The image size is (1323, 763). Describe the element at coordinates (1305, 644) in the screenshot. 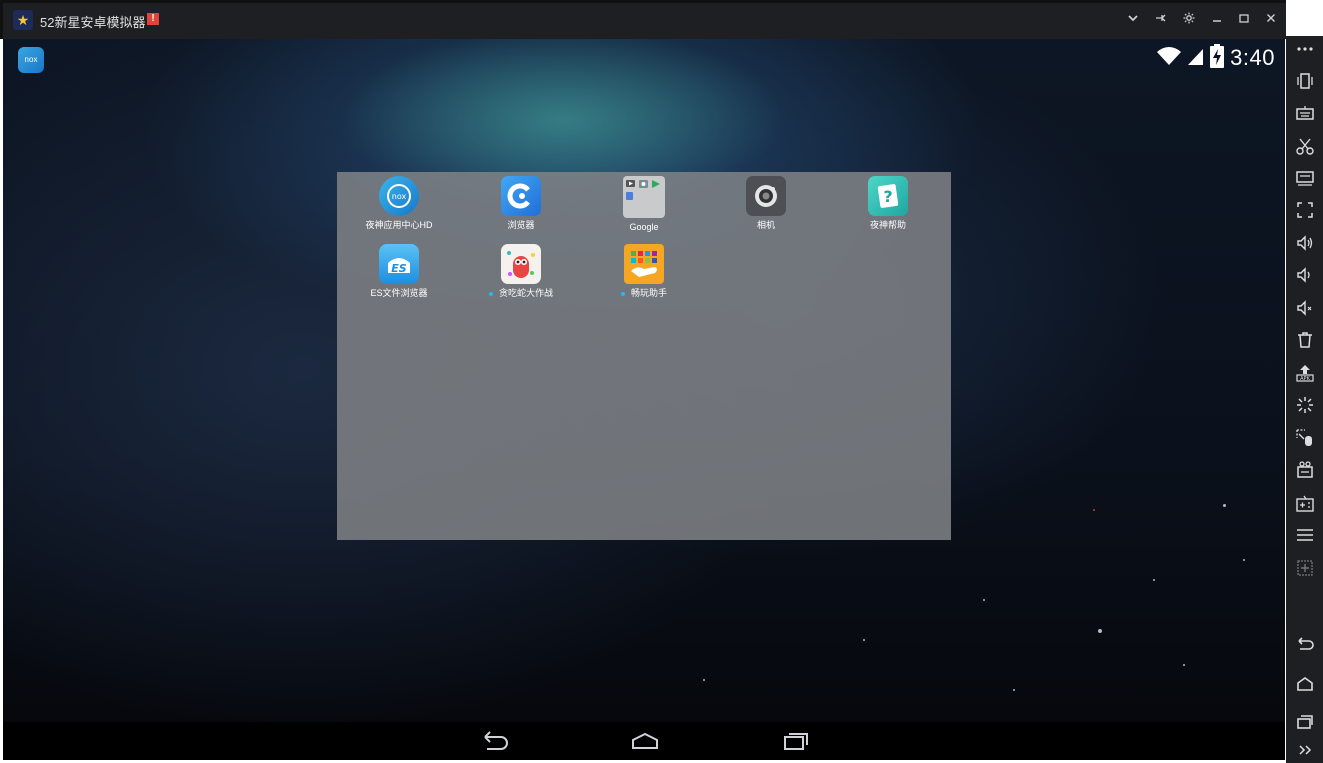

I see `sidebar-back-icon` at that location.